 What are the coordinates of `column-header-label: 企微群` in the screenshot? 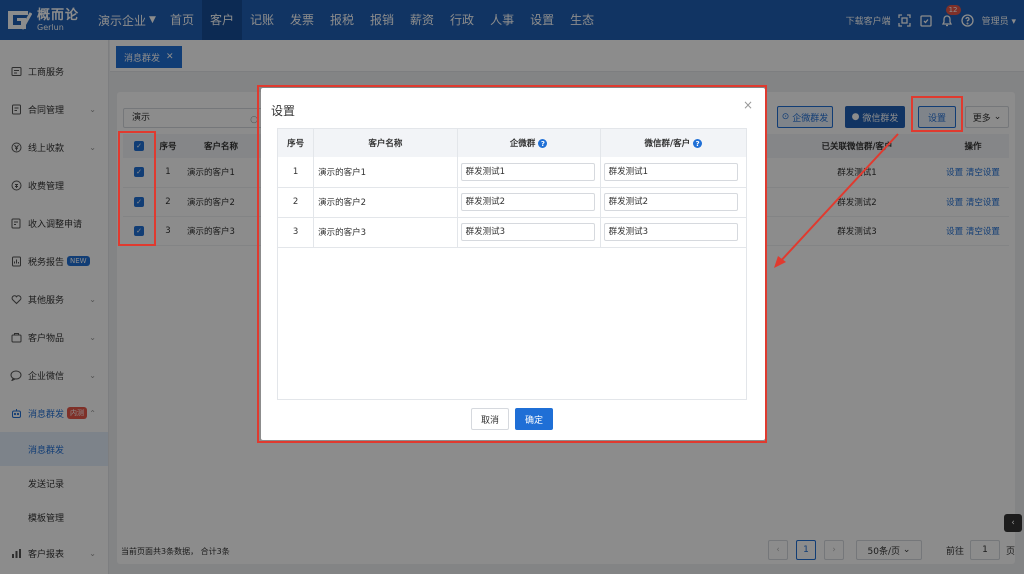 It's located at (522, 144).